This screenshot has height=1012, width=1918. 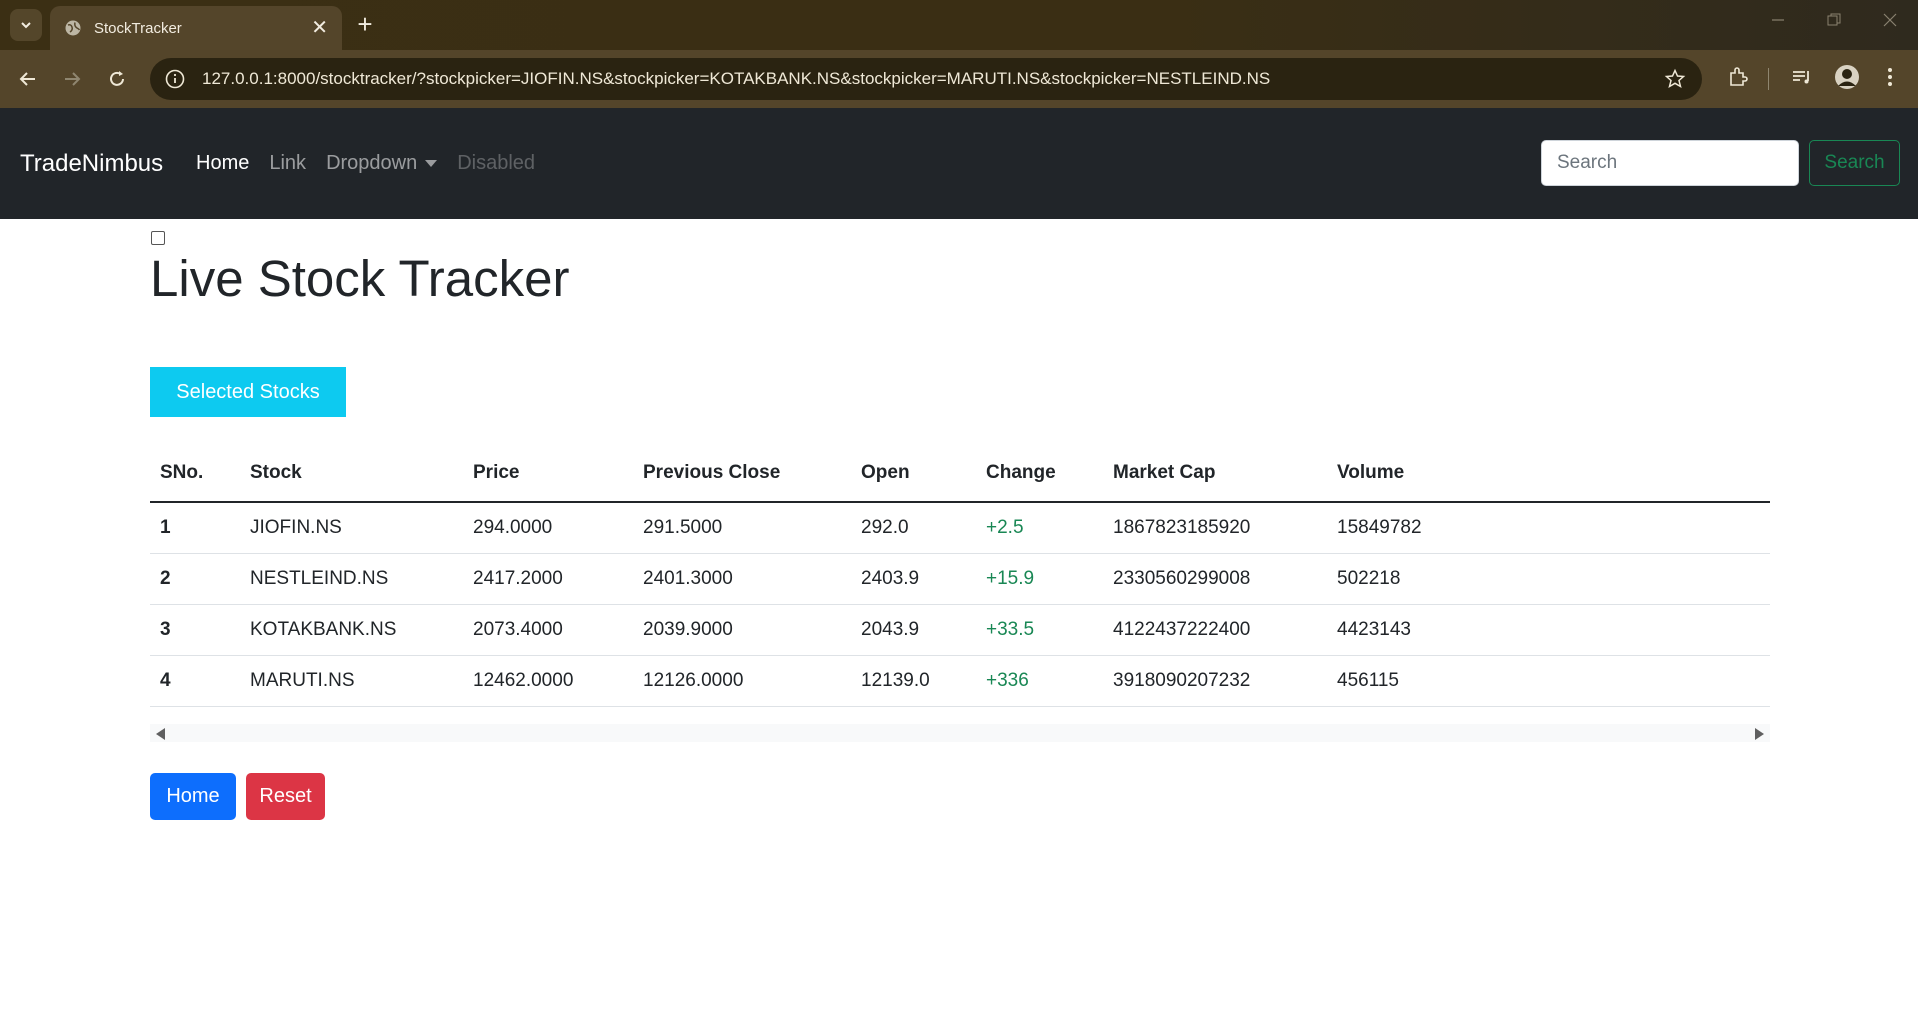 What do you see at coordinates (1548, 473) in the screenshot?
I see `column-header-volume: Volume` at bounding box center [1548, 473].